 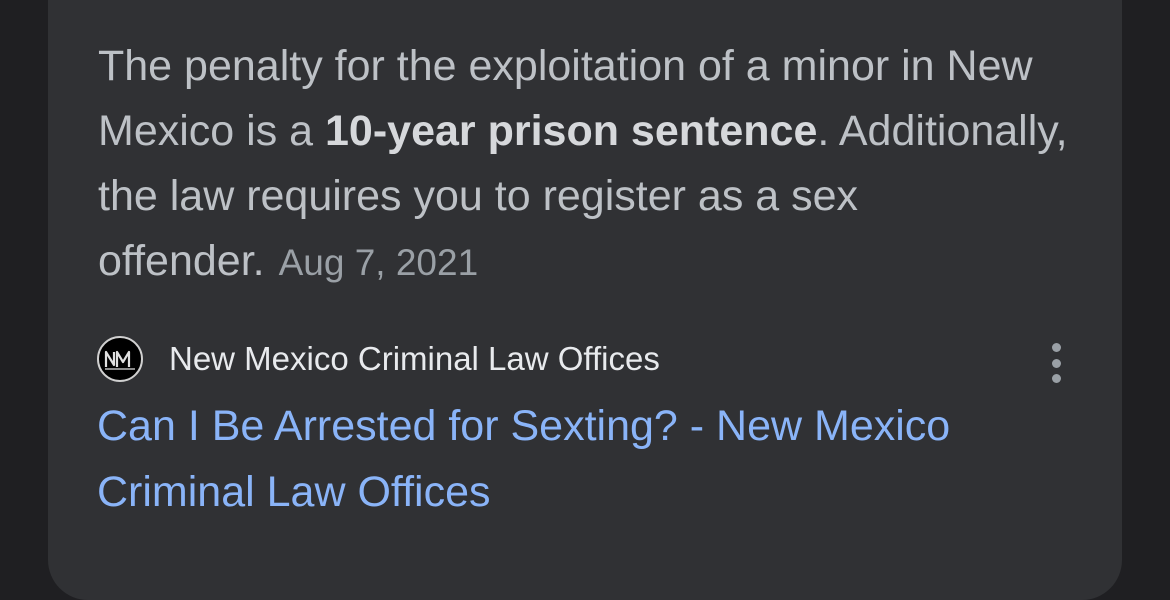 I want to click on nm-logo-icon, so click(x=119, y=360).